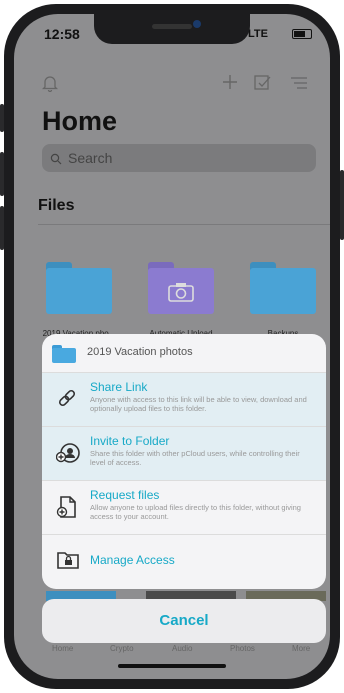  What do you see at coordinates (182, 648) in the screenshot?
I see `tab-audio: Audio` at bounding box center [182, 648].